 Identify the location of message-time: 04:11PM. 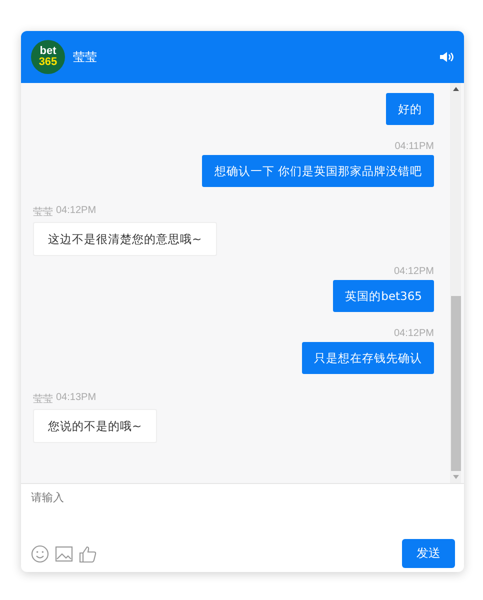
(414, 146).